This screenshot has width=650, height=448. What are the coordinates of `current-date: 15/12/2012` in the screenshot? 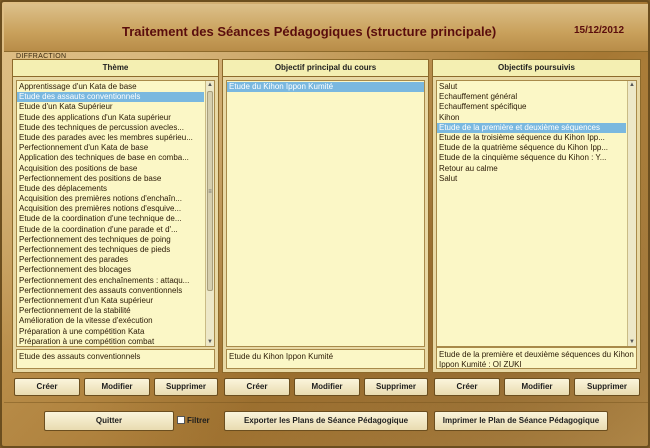 It's located at (599, 30).